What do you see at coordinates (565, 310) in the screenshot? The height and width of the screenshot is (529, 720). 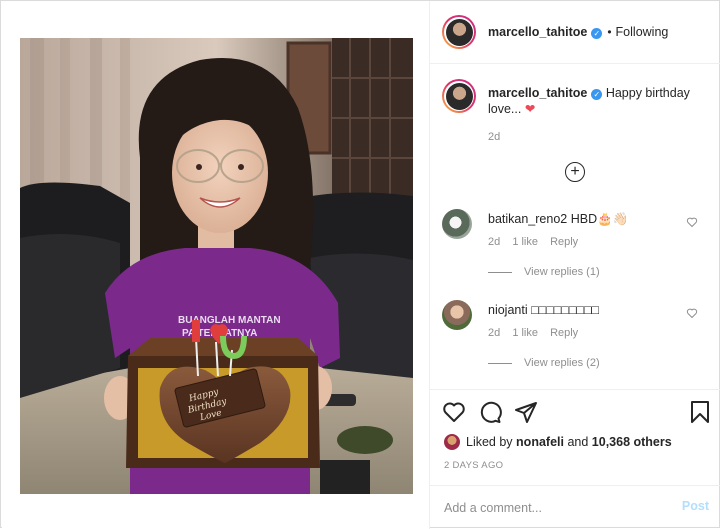 I see `comment-text: □□□□□□□□□` at bounding box center [565, 310].